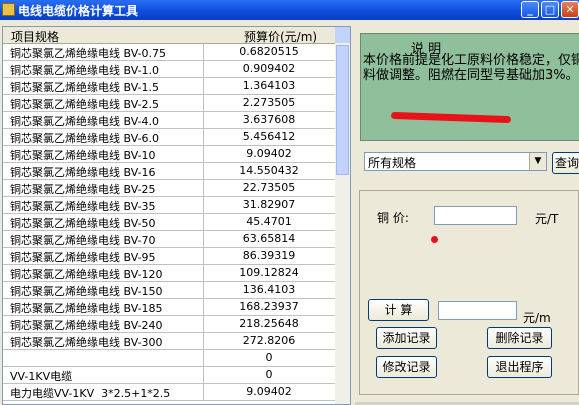 This screenshot has height=405, width=579. I want to click on delete-record-button: 删除记录, so click(519, 338).